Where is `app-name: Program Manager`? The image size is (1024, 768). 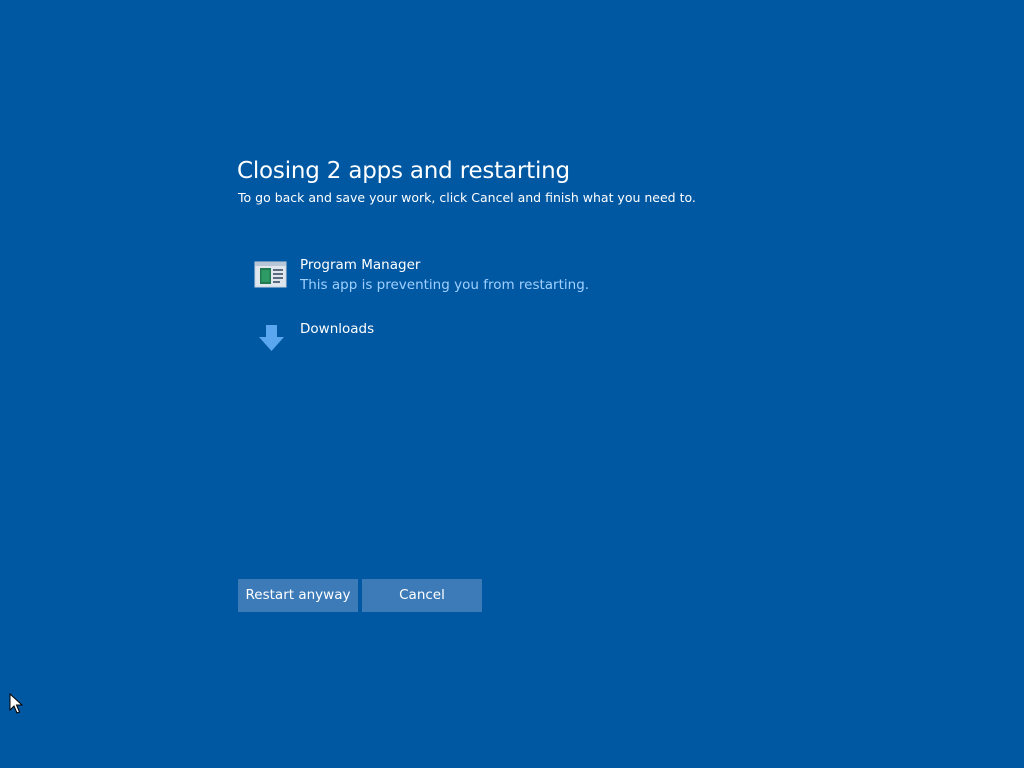 app-name: Program Manager is located at coordinates (360, 265).